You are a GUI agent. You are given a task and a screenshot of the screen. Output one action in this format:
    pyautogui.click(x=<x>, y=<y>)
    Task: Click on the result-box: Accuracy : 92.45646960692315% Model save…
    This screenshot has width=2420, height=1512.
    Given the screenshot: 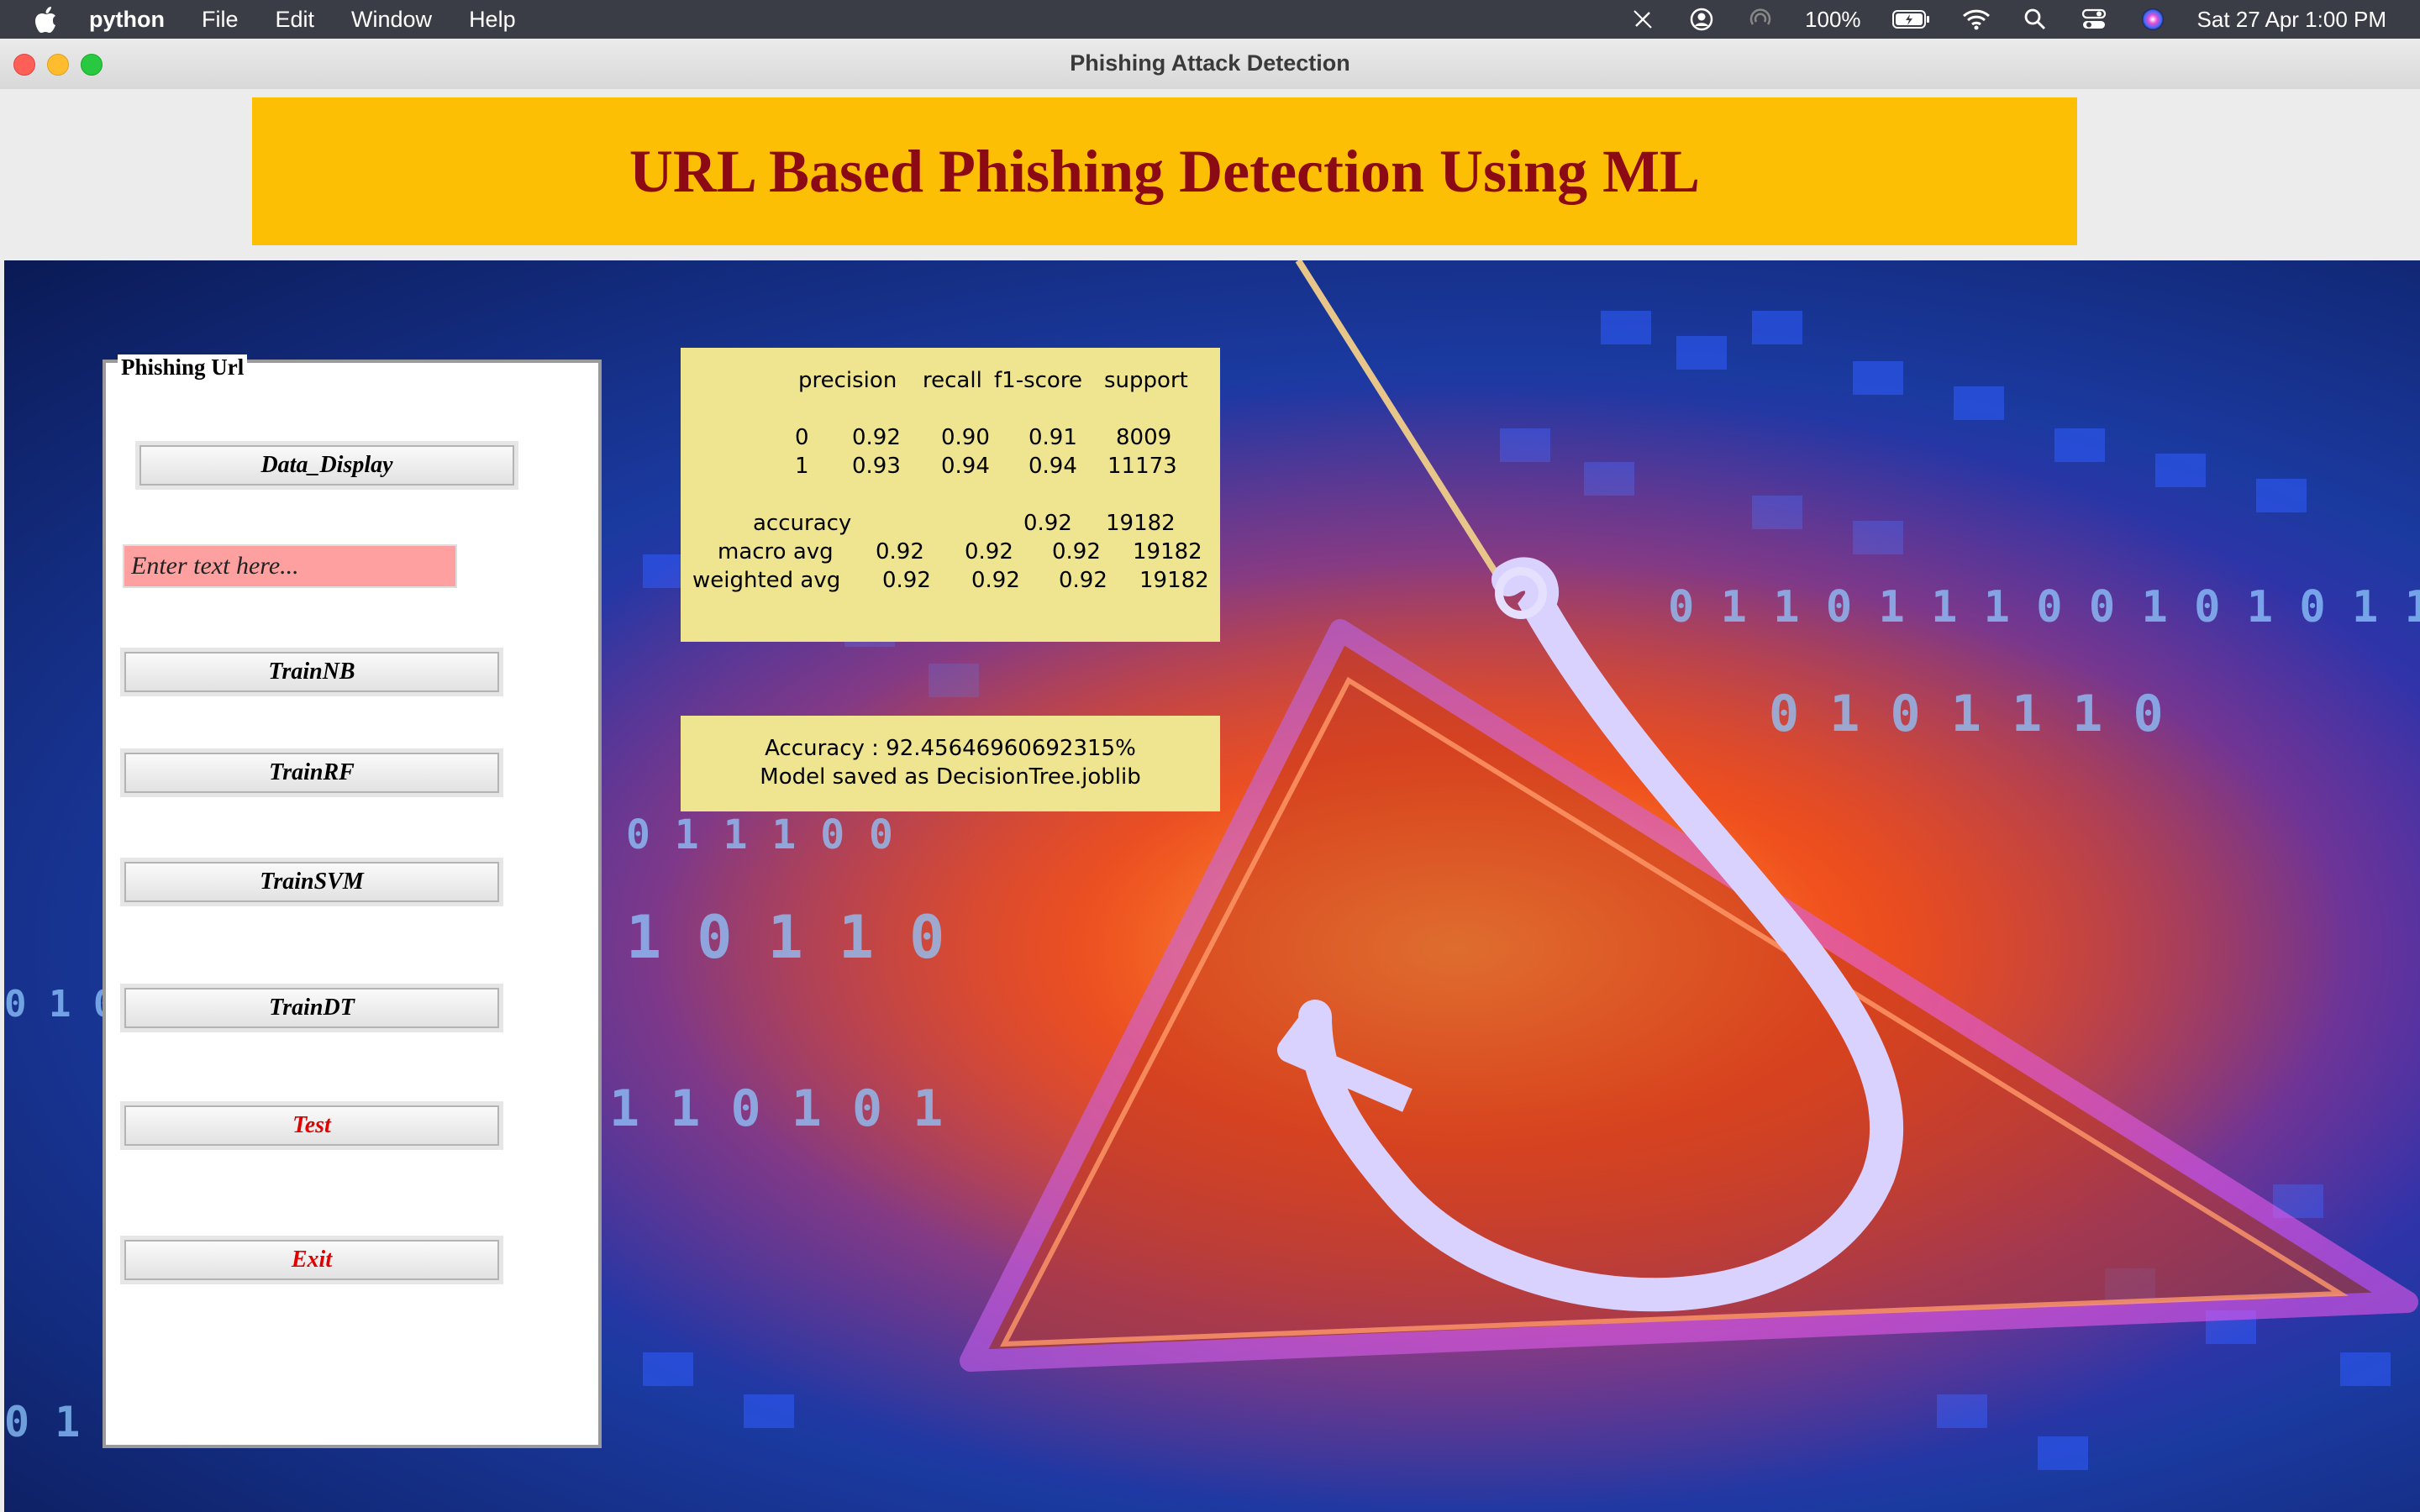 What is the action you would take?
    pyautogui.click(x=951, y=763)
    